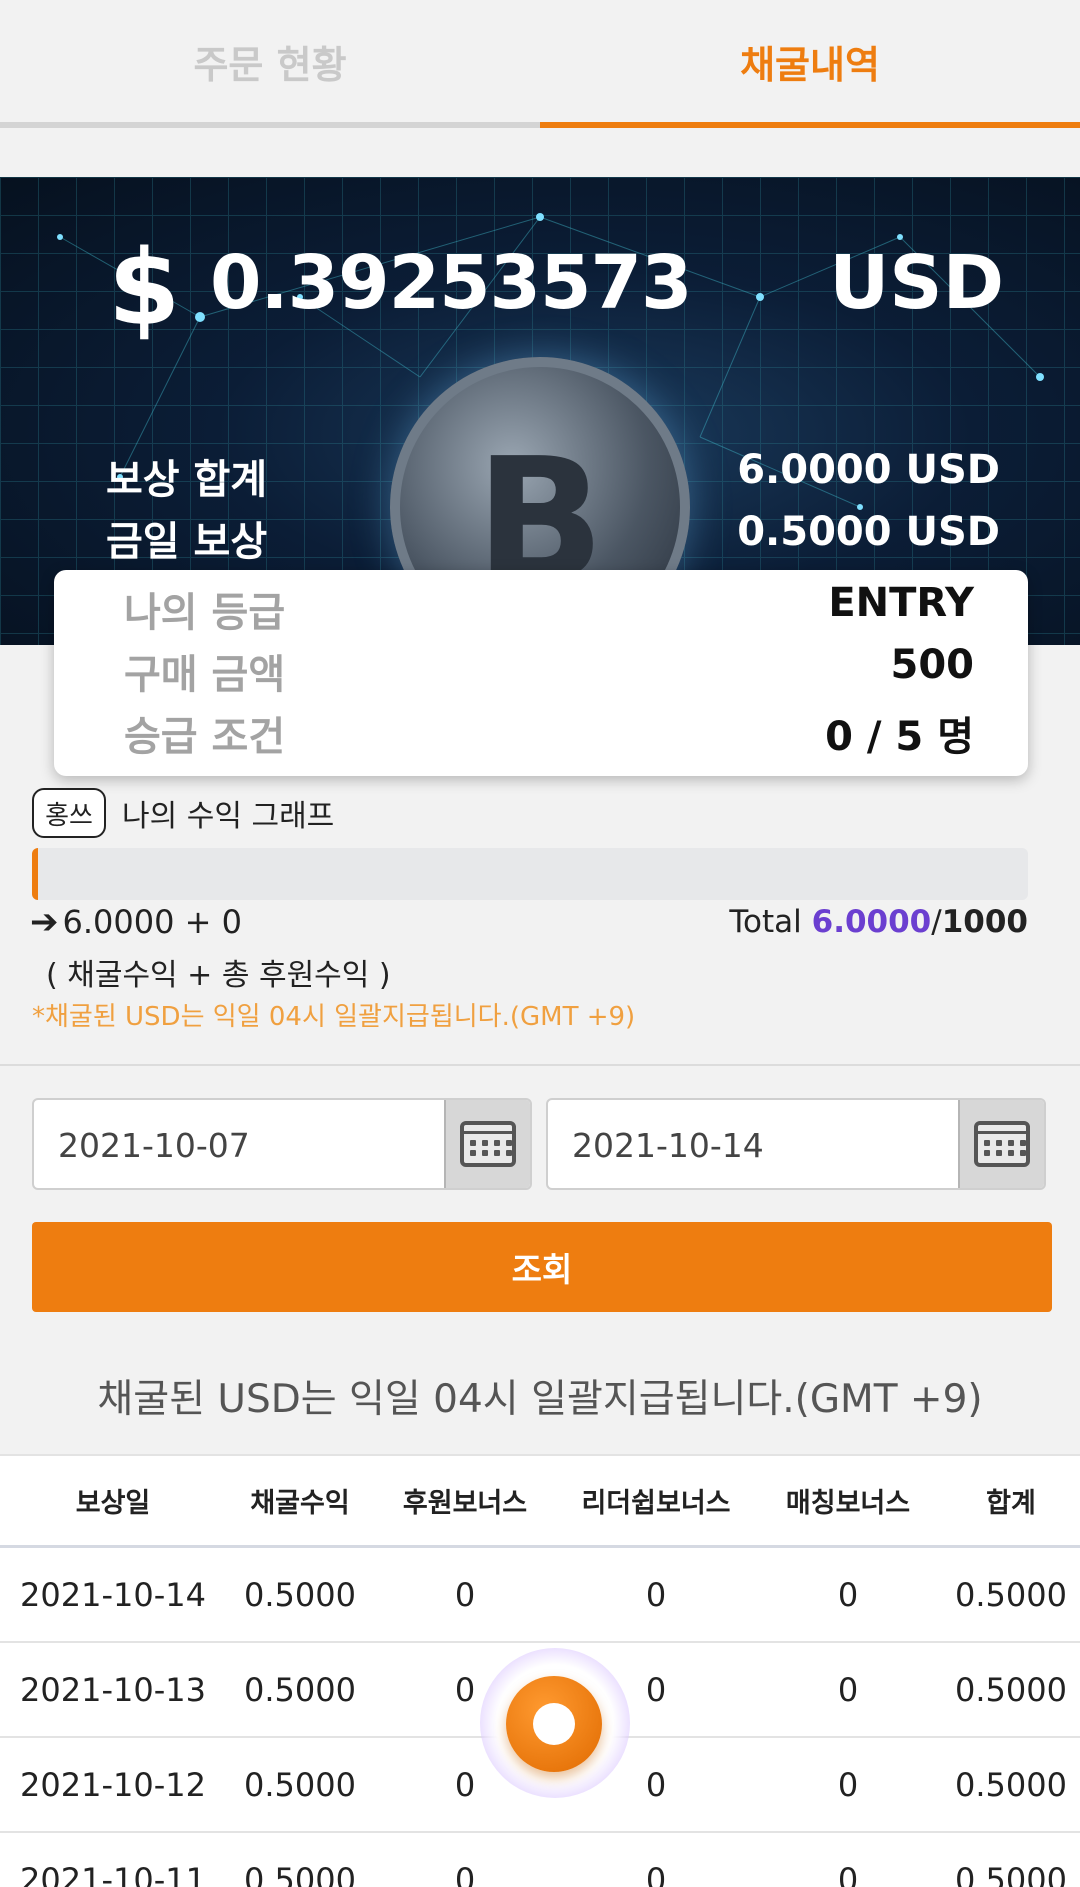 This screenshot has width=1080, height=1887. I want to click on currency-label: USD, so click(916, 283).